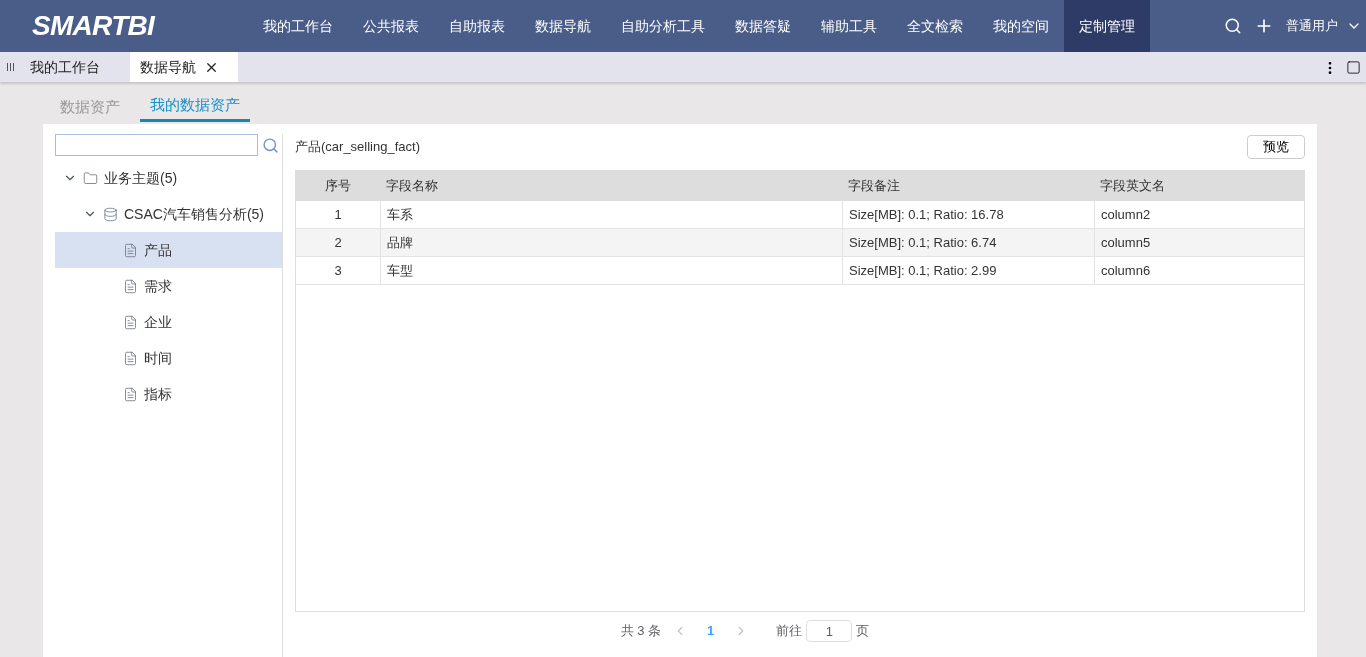 Image resolution: width=1366 pixels, height=657 pixels. Describe the element at coordinates (184, 67) in the screenshot. I see `page-tab: 数据导航` at that location.